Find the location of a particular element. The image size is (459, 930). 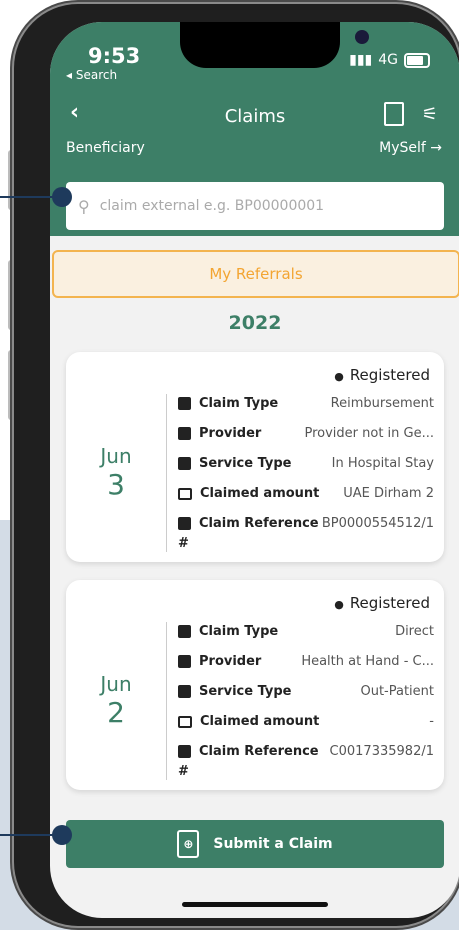

claim-row: Claim Reference BP0000554512/1 is located at coordinates (306, 523).